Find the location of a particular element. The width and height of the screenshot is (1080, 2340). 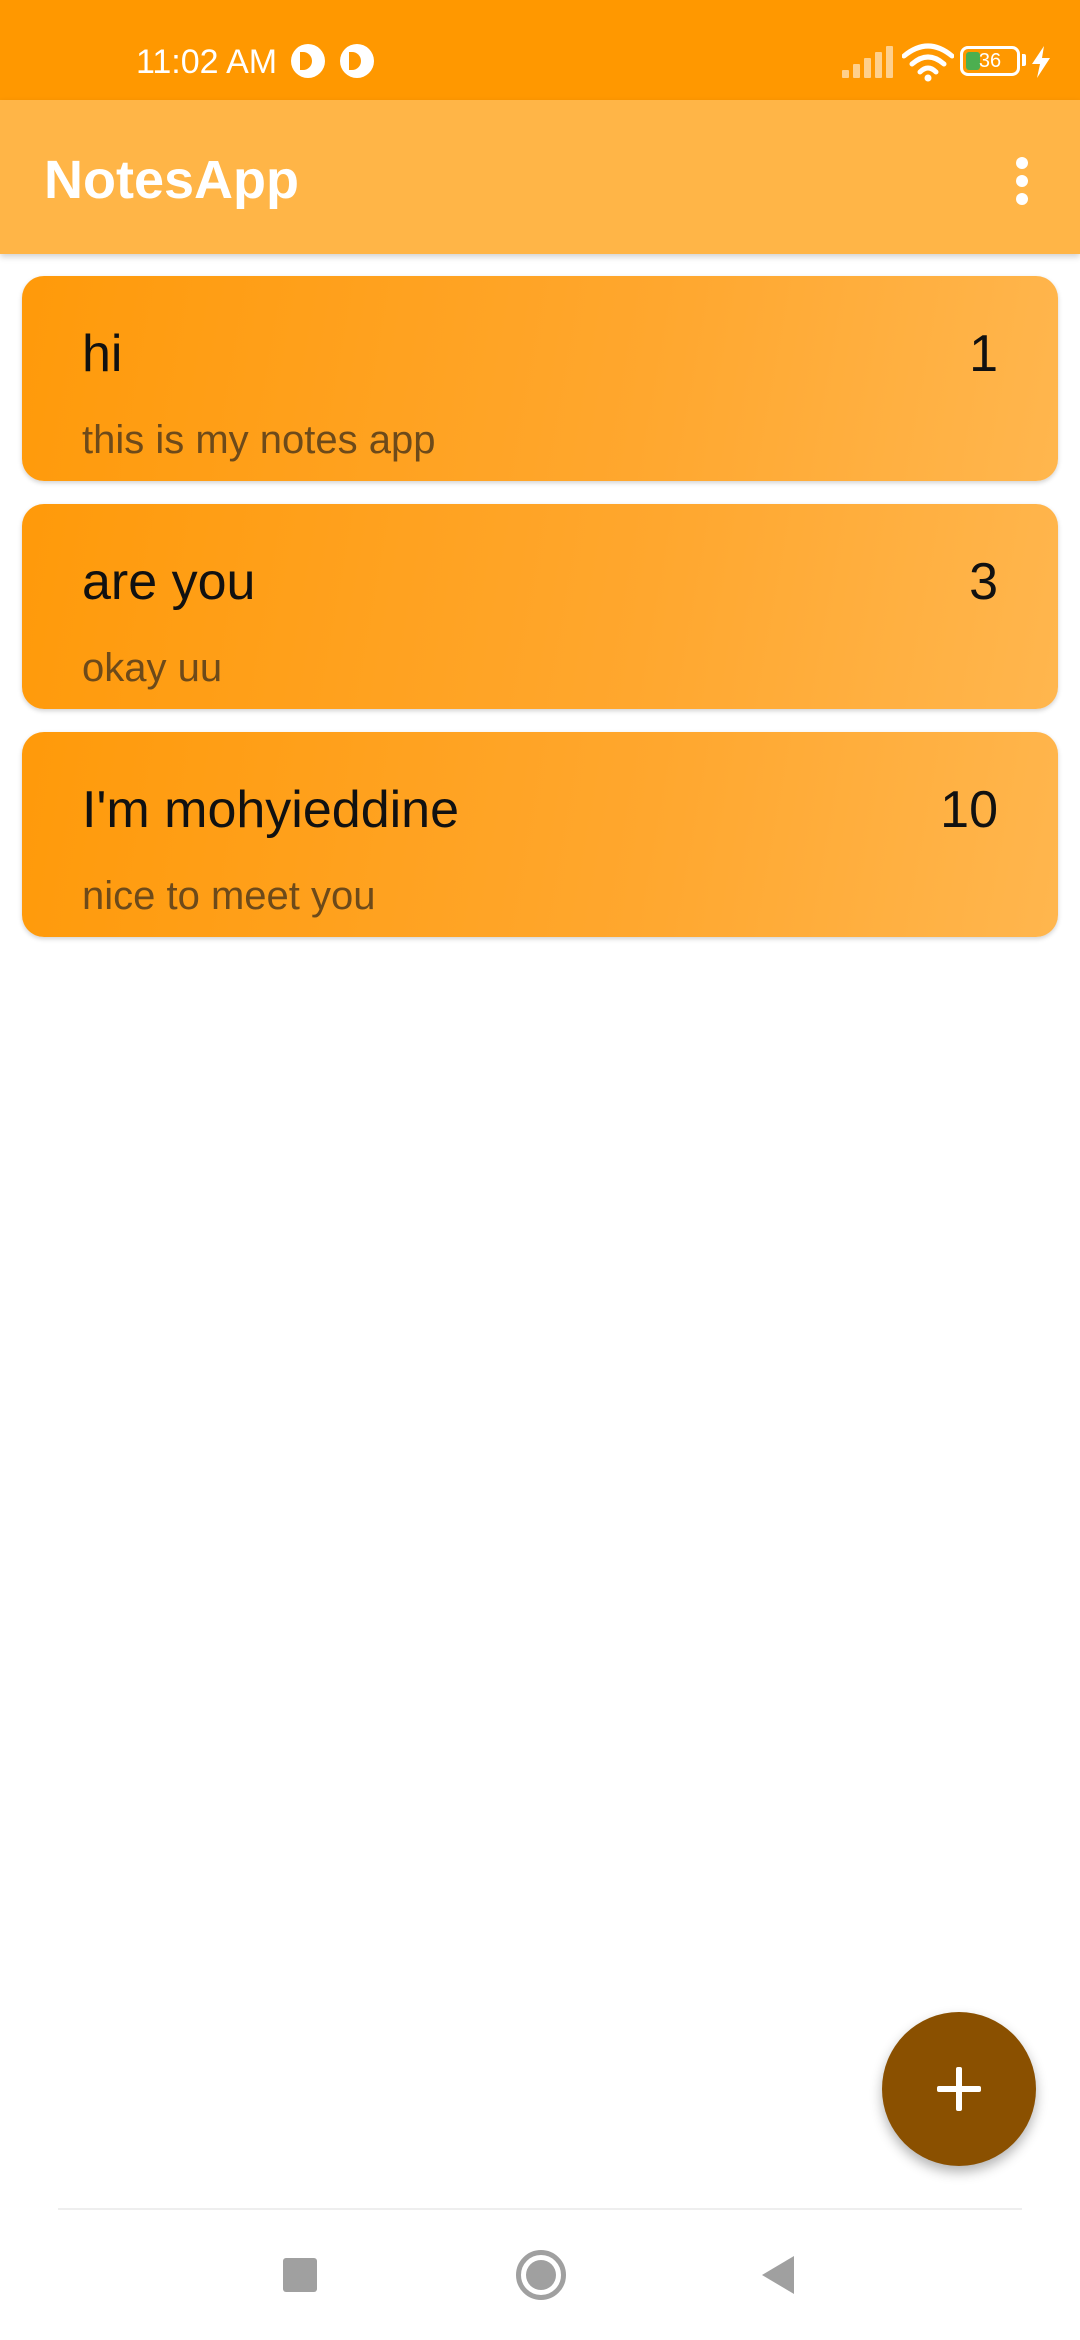

home-icon is located at coordinates (541, 2275).